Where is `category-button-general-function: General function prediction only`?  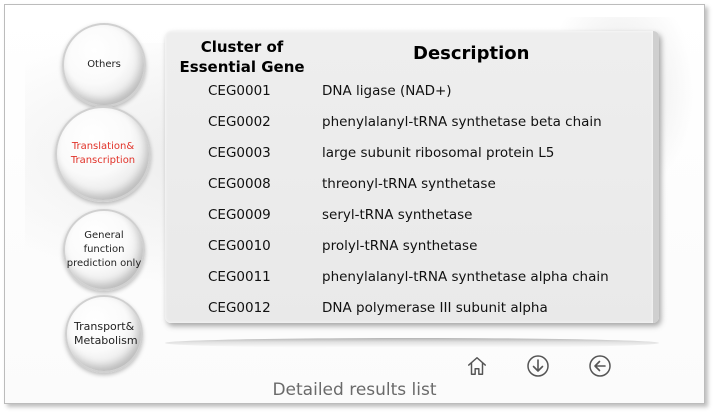
category-button-general-function: General function prediction only is located at coordinates (104, 250).